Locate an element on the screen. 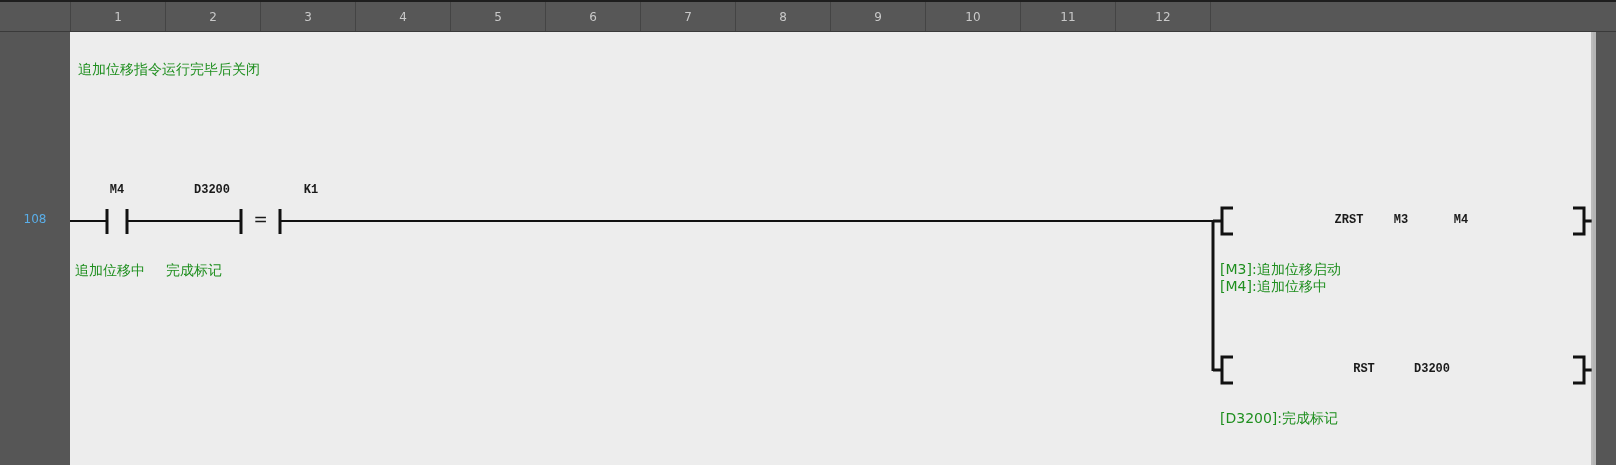 The height and width of the screenshot is (465, 1616). device-label: M4 is located at coordinates (117, 190).